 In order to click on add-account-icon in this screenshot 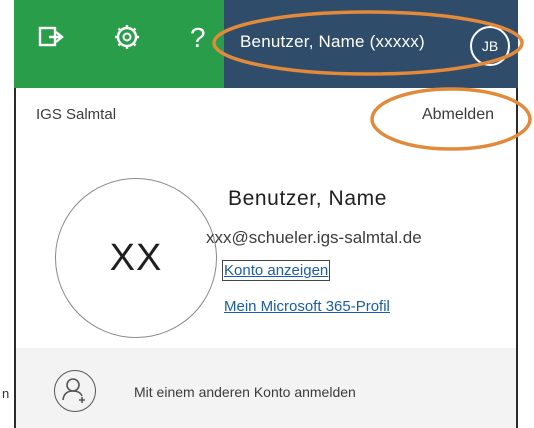, I will do `click(75, 391)`.